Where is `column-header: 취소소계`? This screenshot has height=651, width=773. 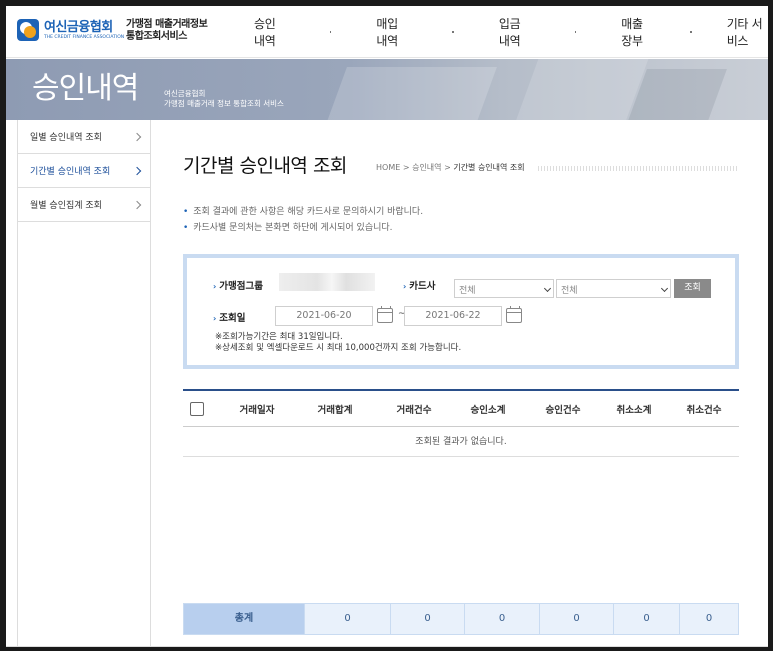
column-header: 취소소계 is located at coordinates (634, 410).